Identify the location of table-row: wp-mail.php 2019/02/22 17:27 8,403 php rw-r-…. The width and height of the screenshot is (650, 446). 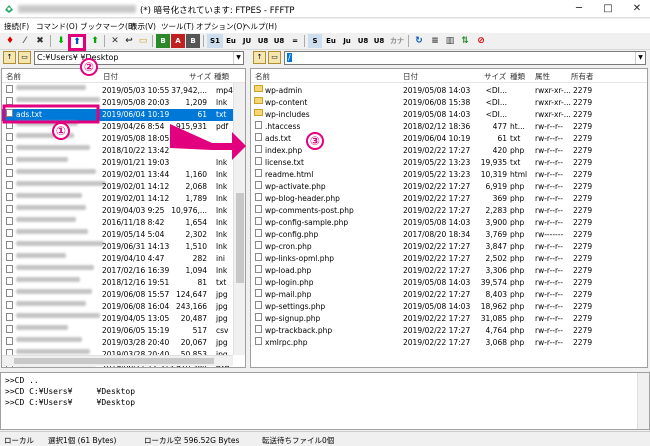
(449, 295).